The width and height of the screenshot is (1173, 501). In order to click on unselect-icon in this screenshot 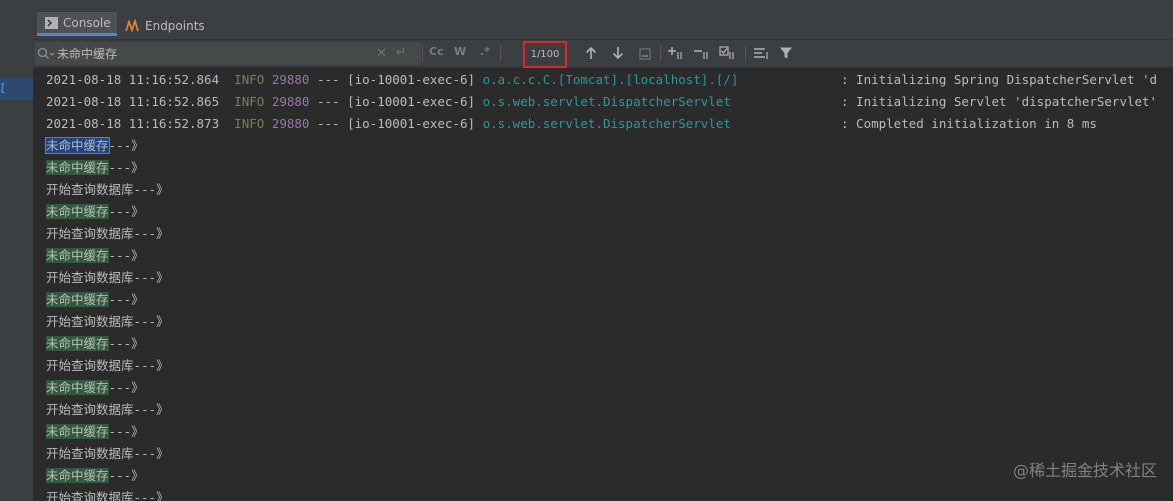, I will do `click(702, 54)`.